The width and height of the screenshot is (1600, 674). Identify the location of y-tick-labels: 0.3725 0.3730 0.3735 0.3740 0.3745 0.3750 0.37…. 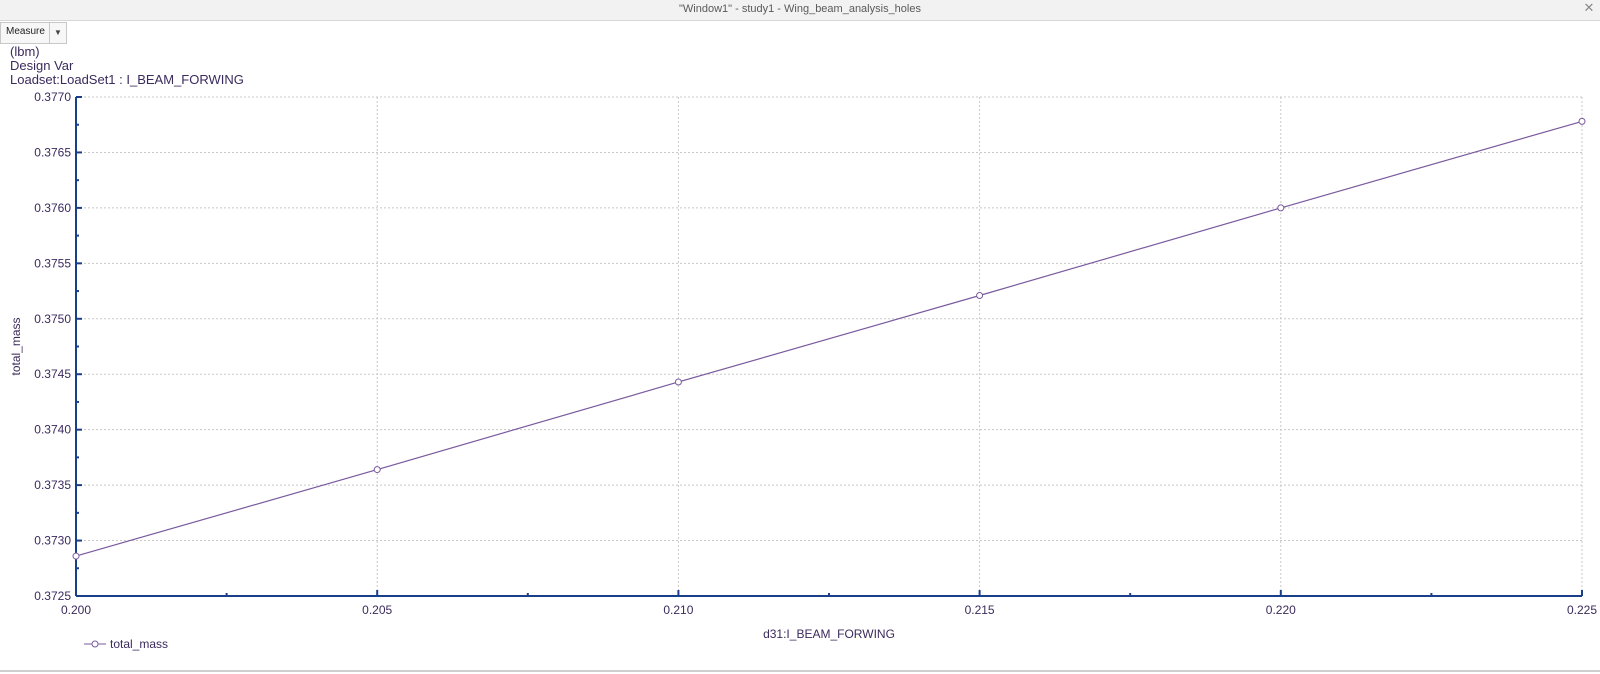
(52, 346).